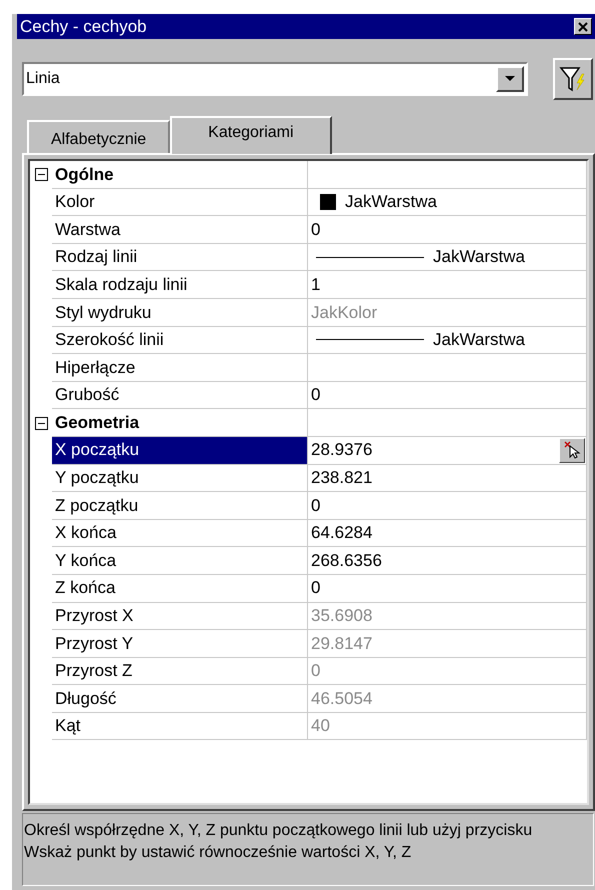  I want to click on object-dropdown: Linia, so click(275, 79).